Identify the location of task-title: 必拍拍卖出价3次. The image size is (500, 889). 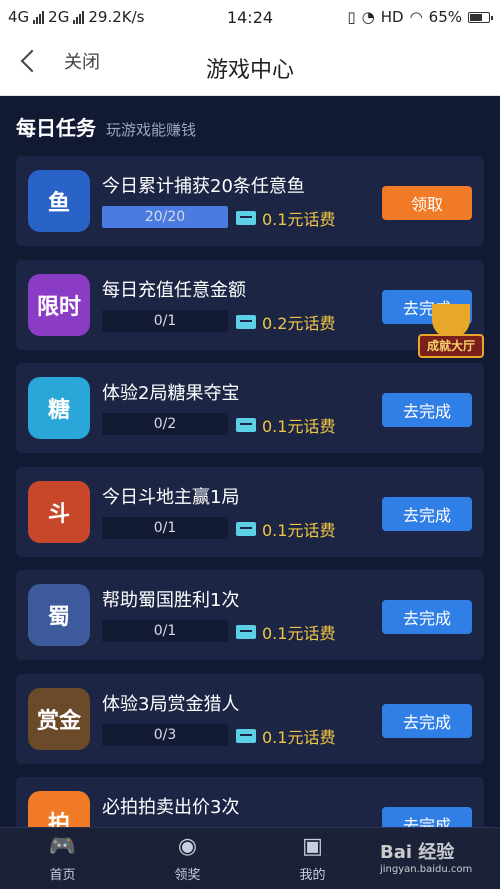
(171, 807).